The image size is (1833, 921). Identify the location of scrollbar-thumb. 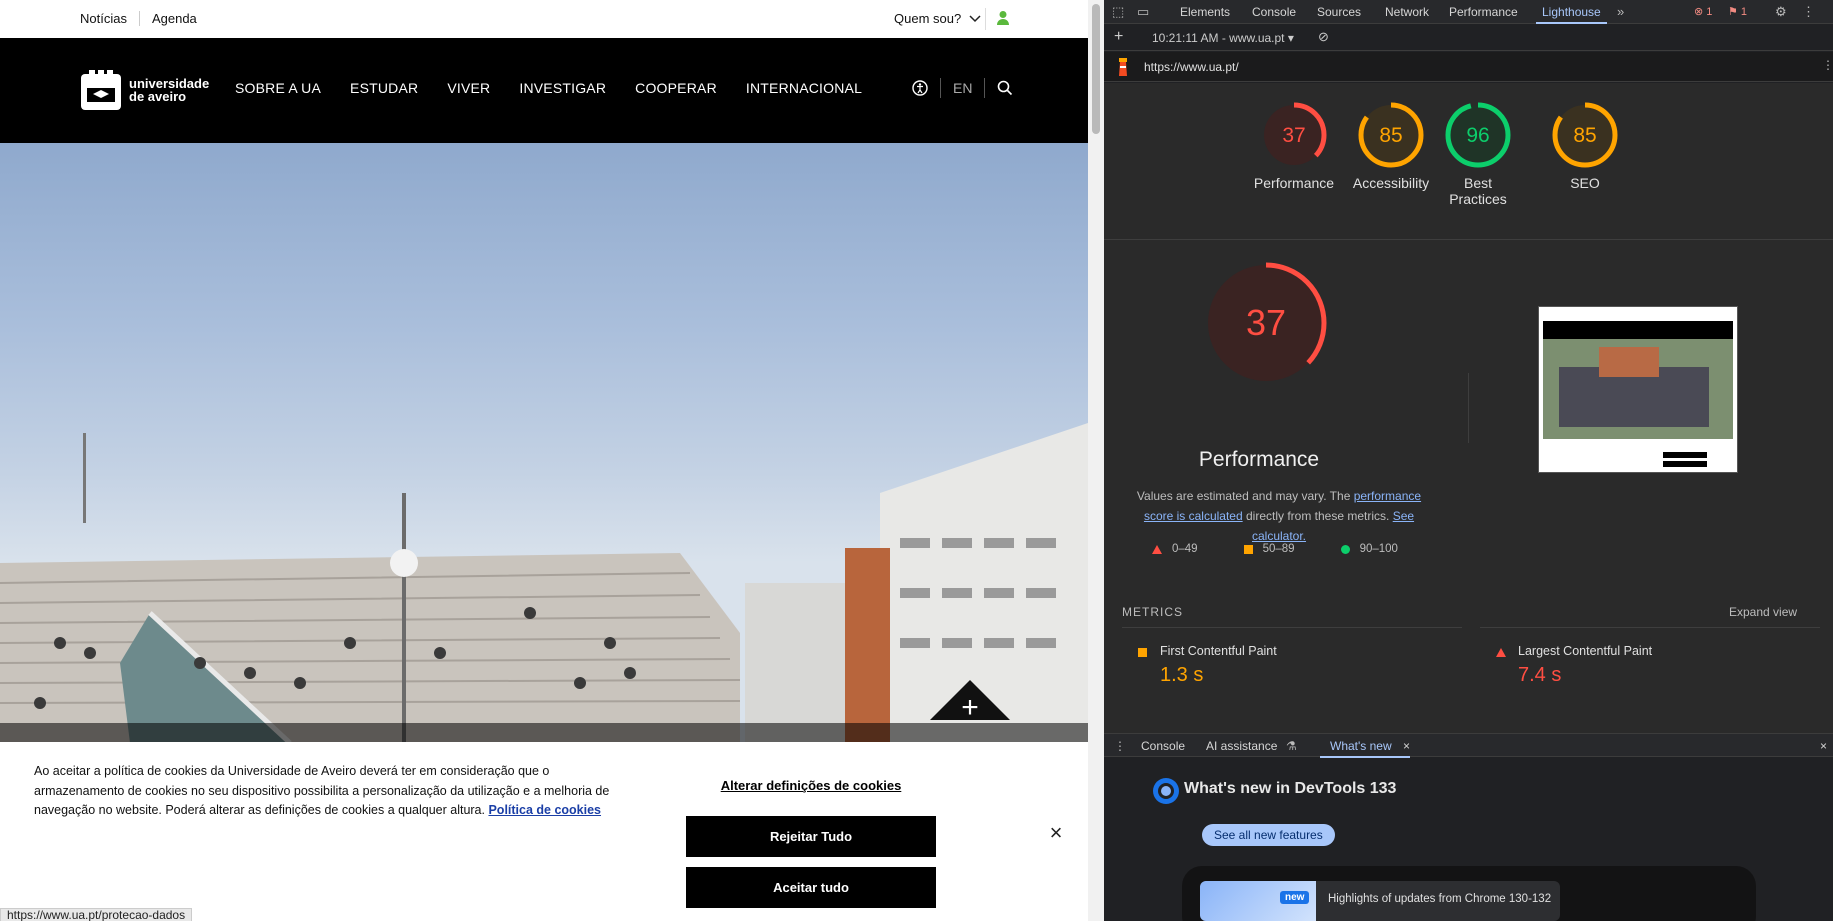
(1096, 69).